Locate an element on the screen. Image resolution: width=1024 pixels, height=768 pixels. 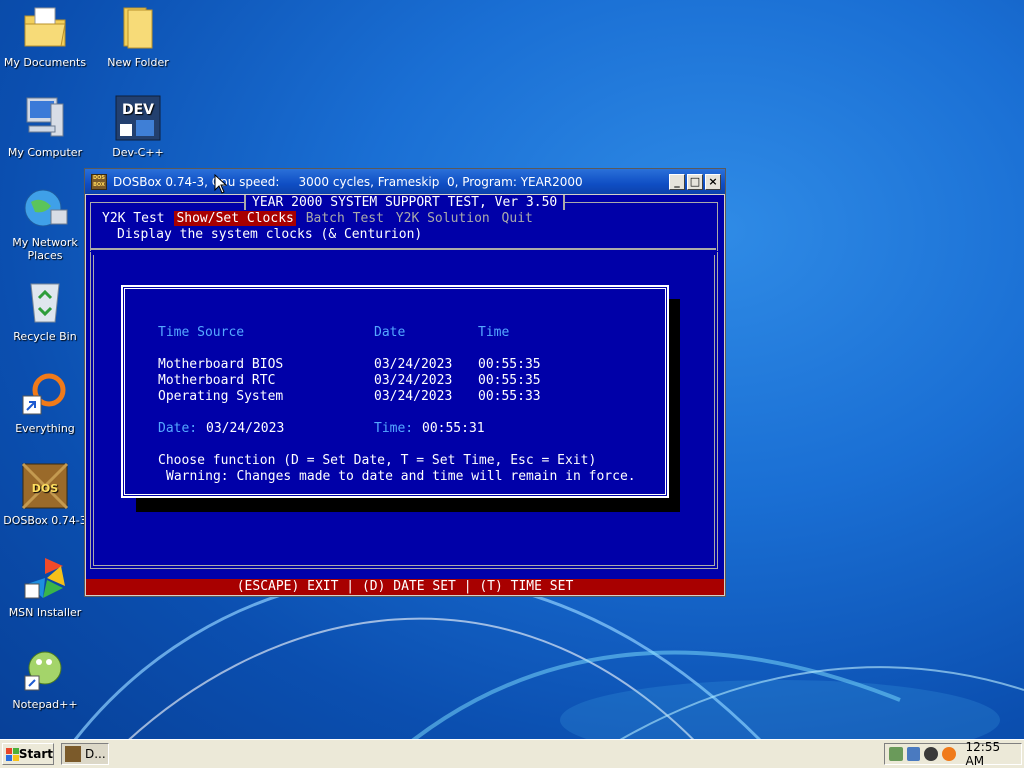
dosbox-app-icon: DOS BOX is located at coordinates (99, 181).